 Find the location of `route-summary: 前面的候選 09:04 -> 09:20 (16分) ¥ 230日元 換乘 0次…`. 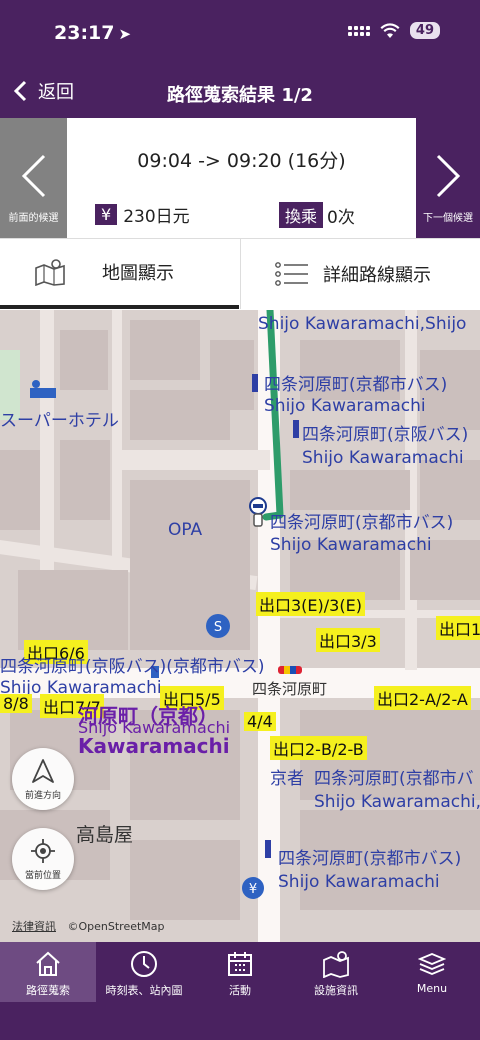

route-summary: 前面的候選 09:04 -> 09:20 (16分) ¥ 230日元 換乘 0次… is located at coordinates (240, 178).